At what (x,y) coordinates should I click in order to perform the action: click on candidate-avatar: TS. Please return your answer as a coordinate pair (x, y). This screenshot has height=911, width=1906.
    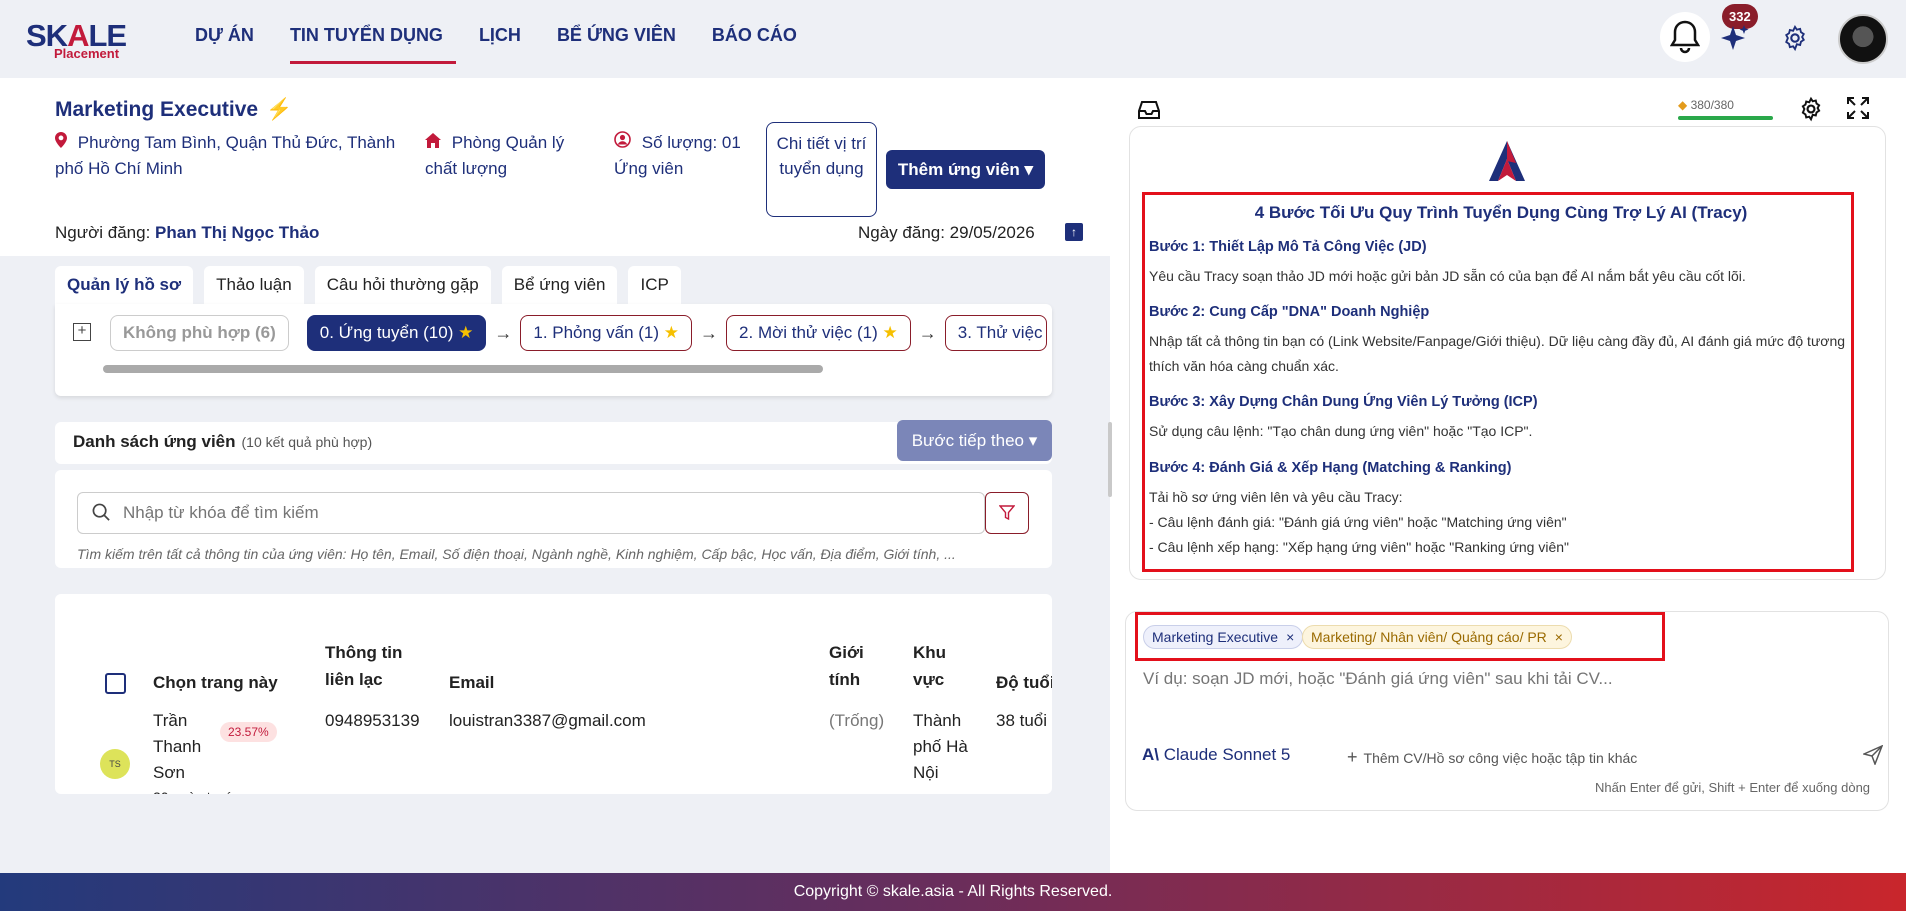
    Looking at the image, I should click on (115, 764).